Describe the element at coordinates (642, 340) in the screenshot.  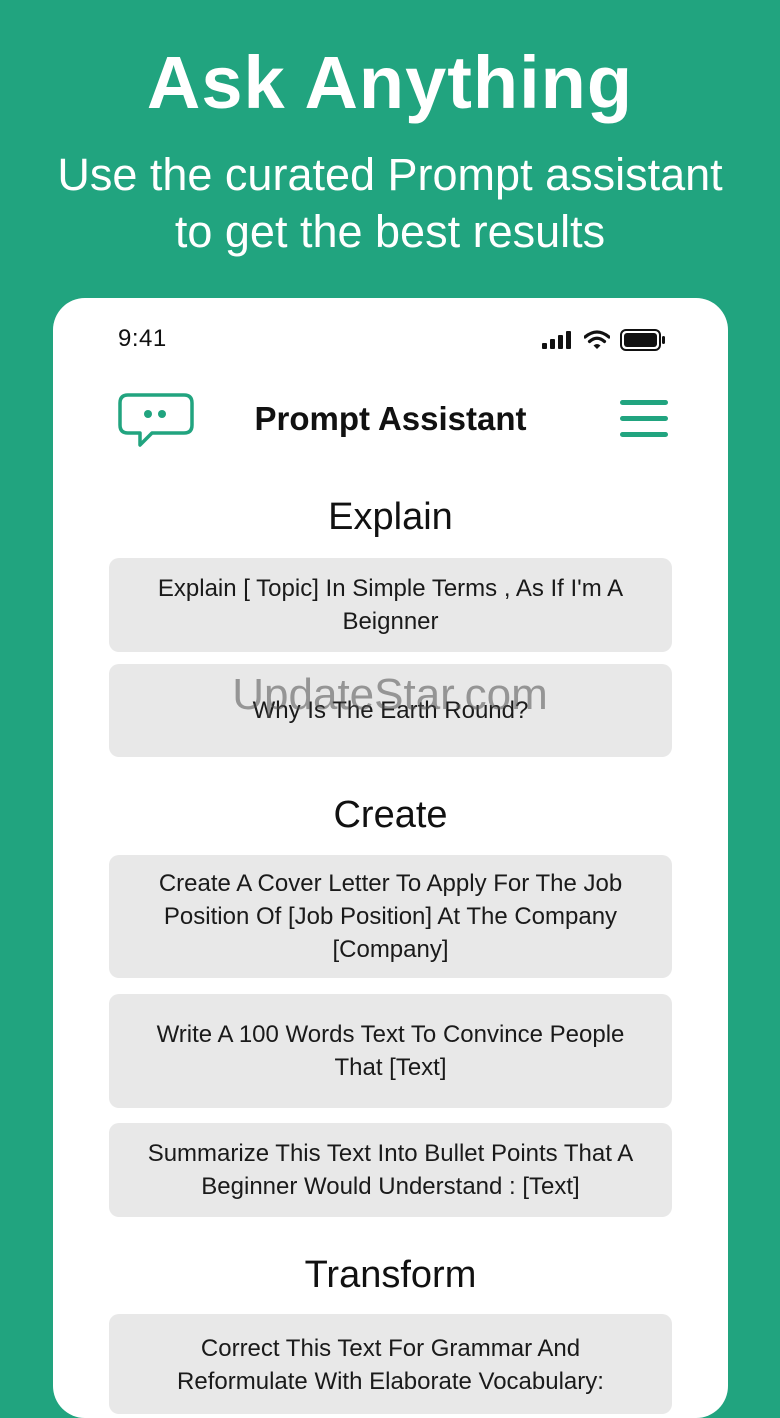
I see `battery-icon` at that location.